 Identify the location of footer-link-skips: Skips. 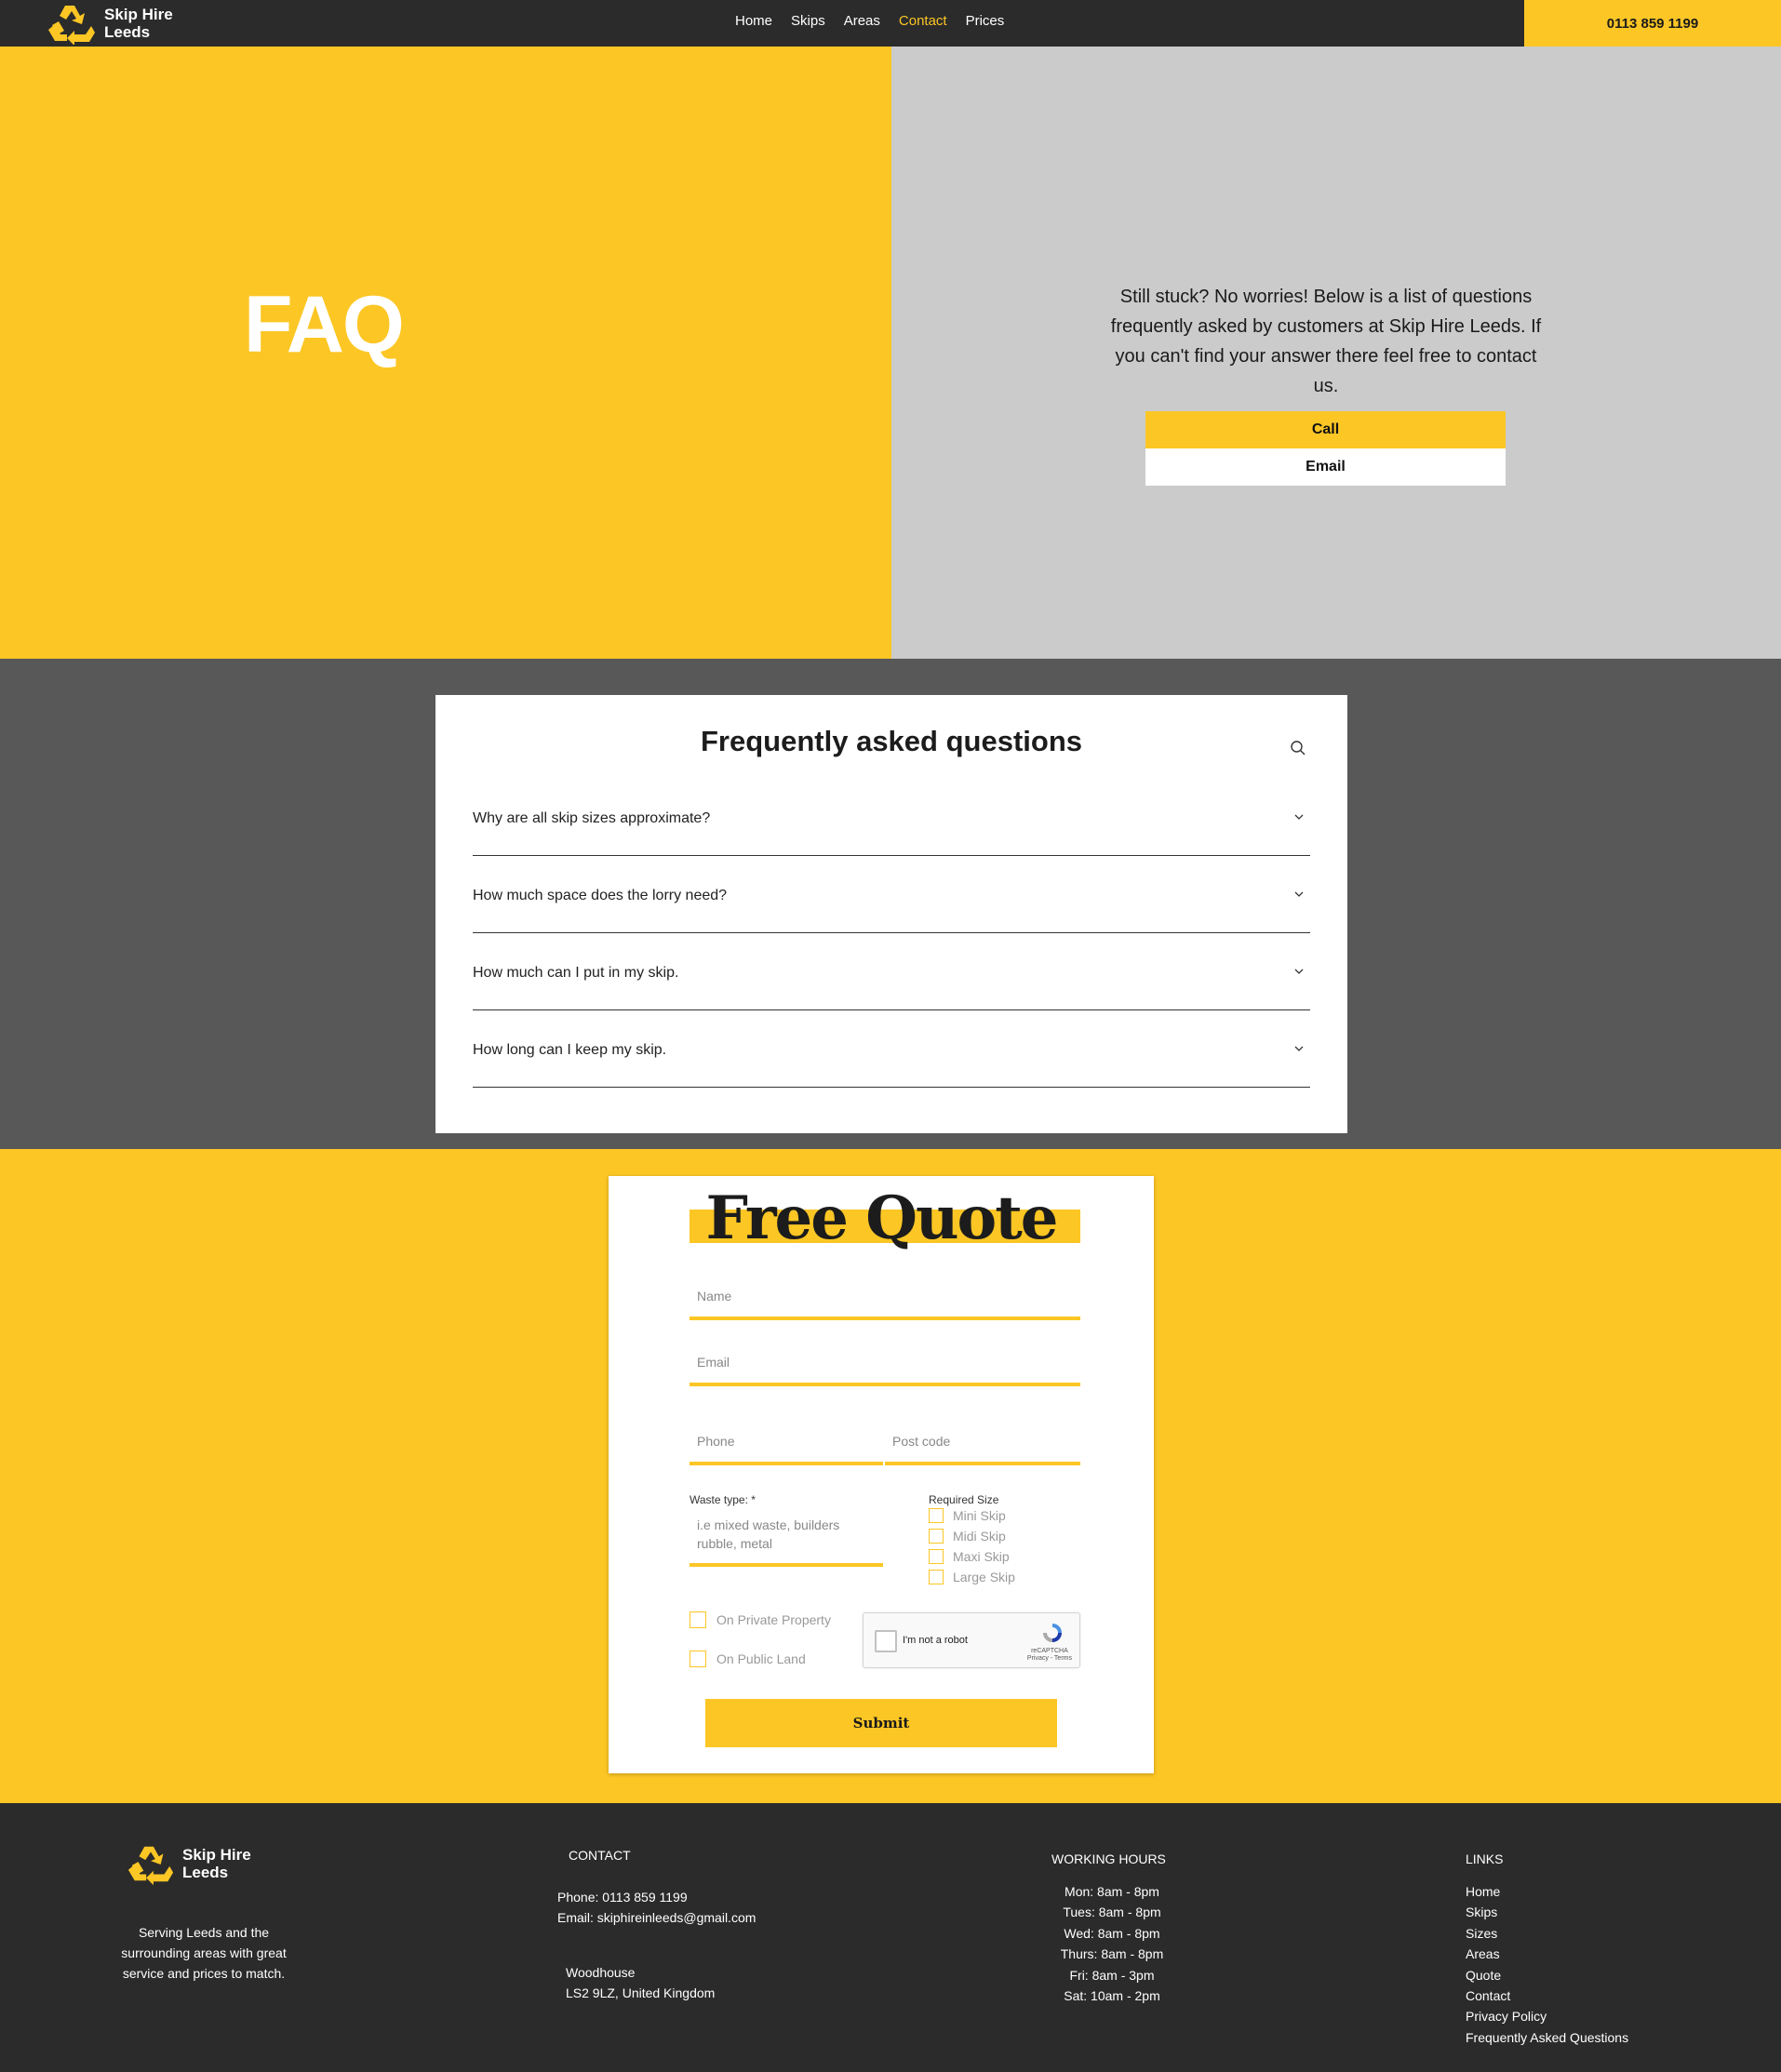
(1547, 1912).